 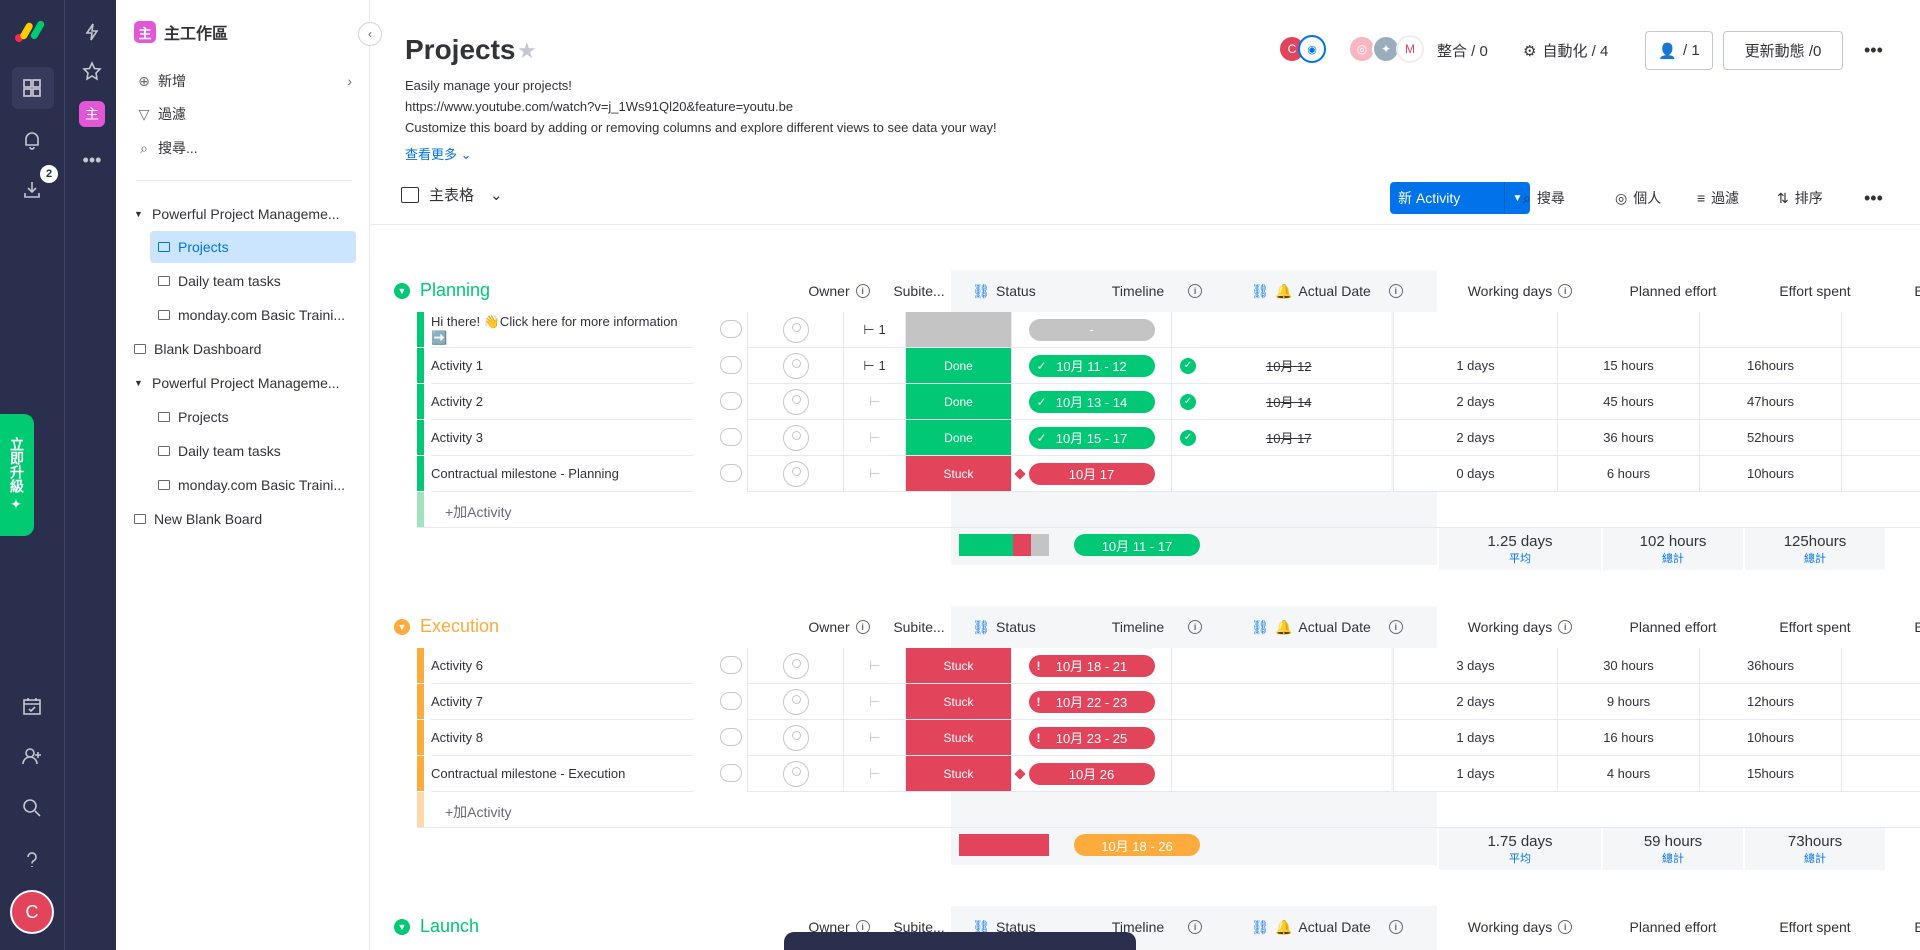 What do you see at coordinates (32, 140) in the screenshot?
I see `notifications-button` at bounding box center [32, 140].